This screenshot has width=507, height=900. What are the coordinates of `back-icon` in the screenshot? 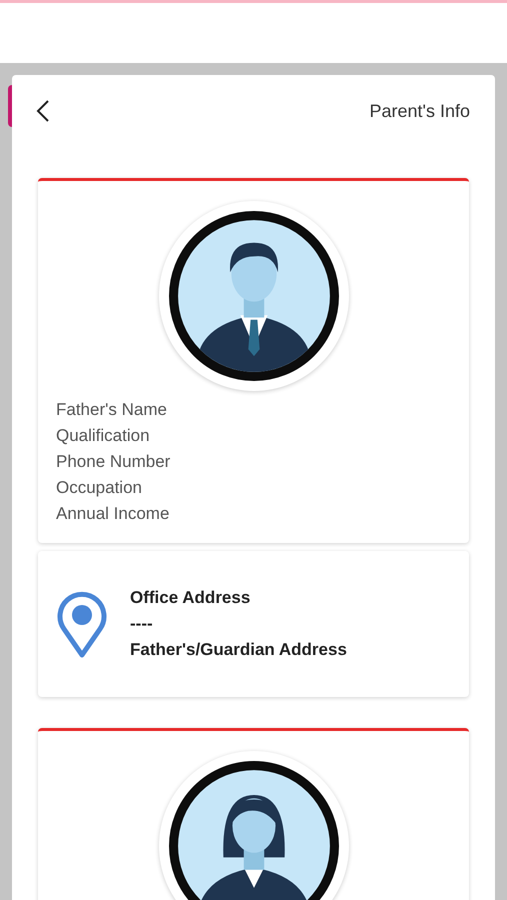 It's located at (43, 111).